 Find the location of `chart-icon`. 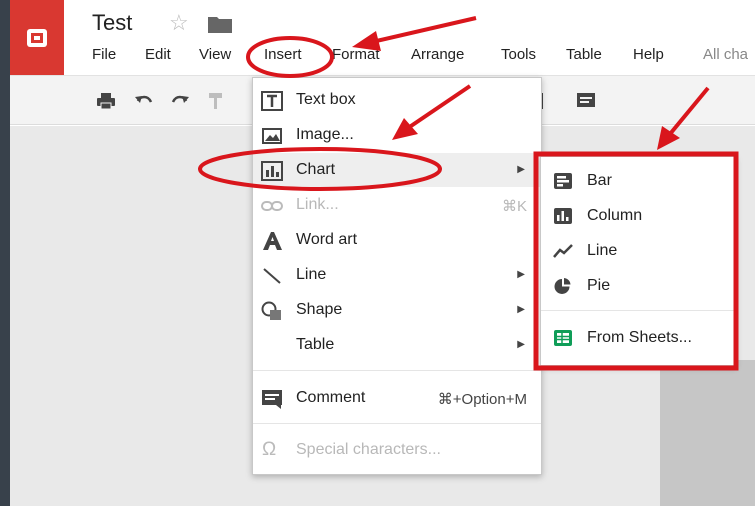

chart-icon is located at coordinates (272, 171).